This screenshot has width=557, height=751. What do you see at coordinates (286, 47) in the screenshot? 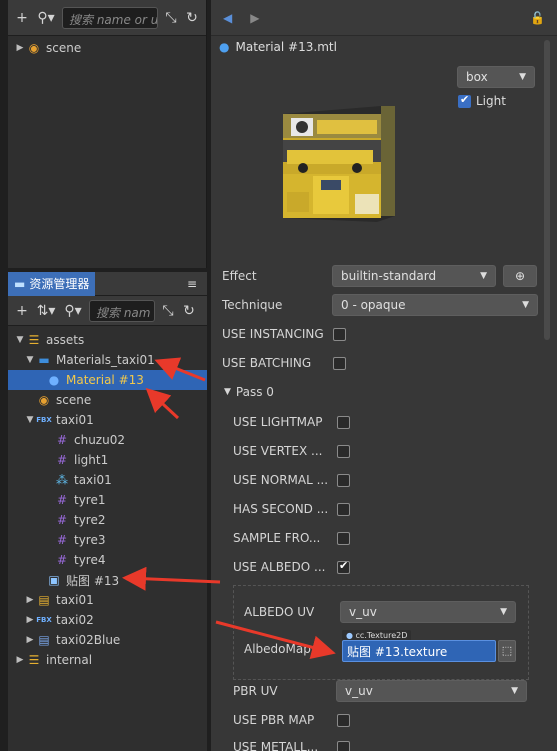
I see `inspector-title: Material #13.mtl` at bounding box center [286, 47].